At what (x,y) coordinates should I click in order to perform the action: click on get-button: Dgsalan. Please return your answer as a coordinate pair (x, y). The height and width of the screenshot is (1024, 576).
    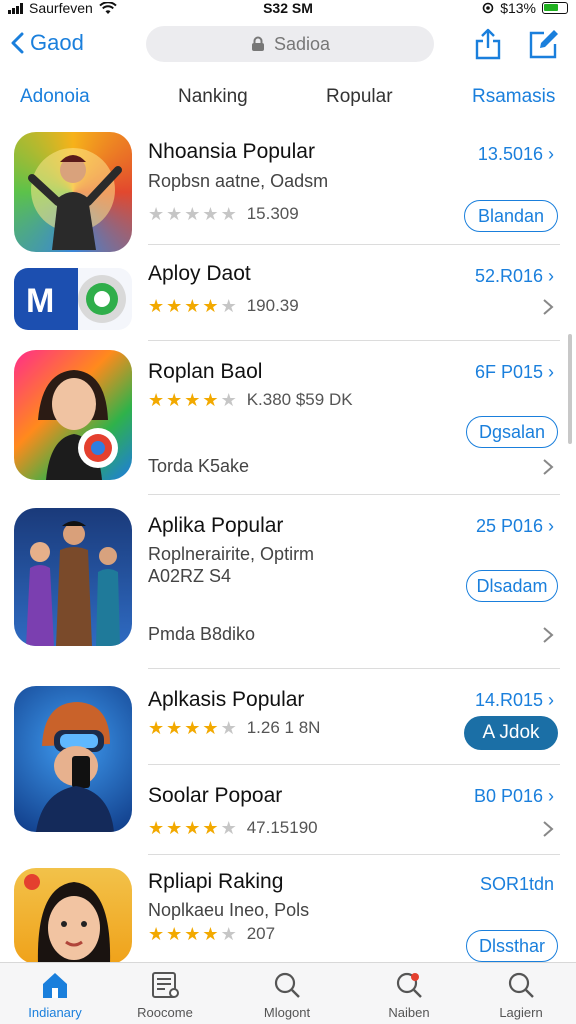
    Looking at the image, I should click on (512, 432).